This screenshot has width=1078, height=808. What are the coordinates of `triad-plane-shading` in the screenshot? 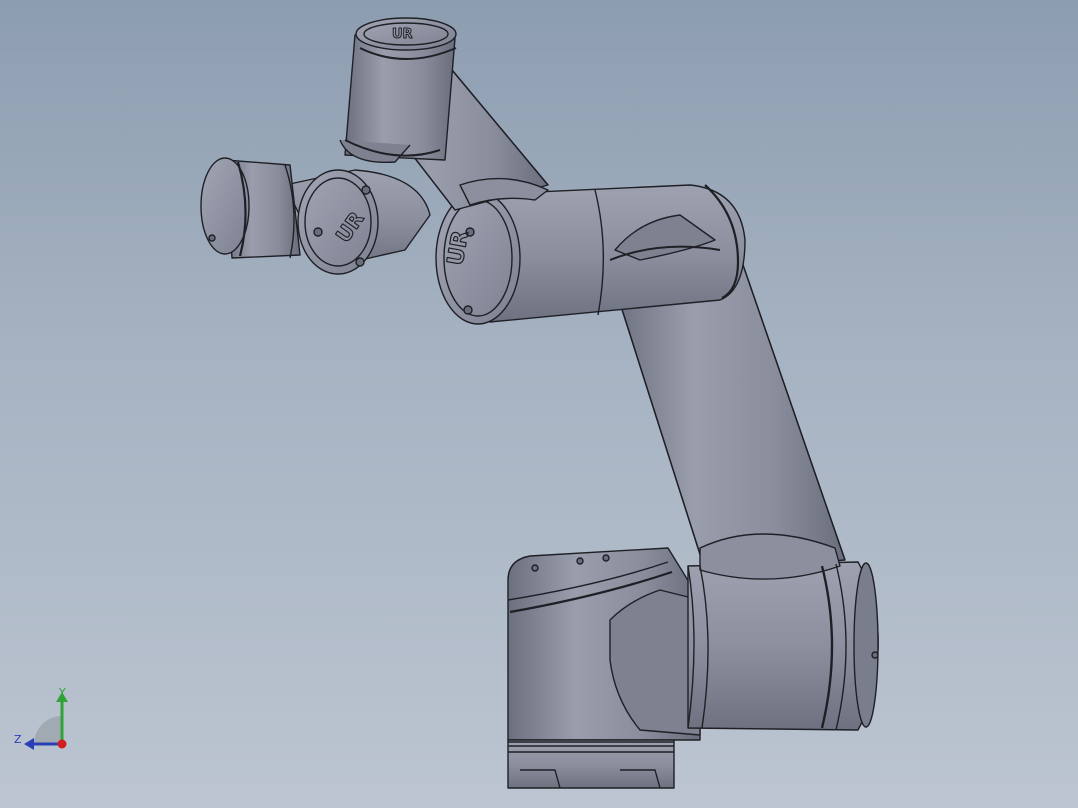 It's located at (48, 730).